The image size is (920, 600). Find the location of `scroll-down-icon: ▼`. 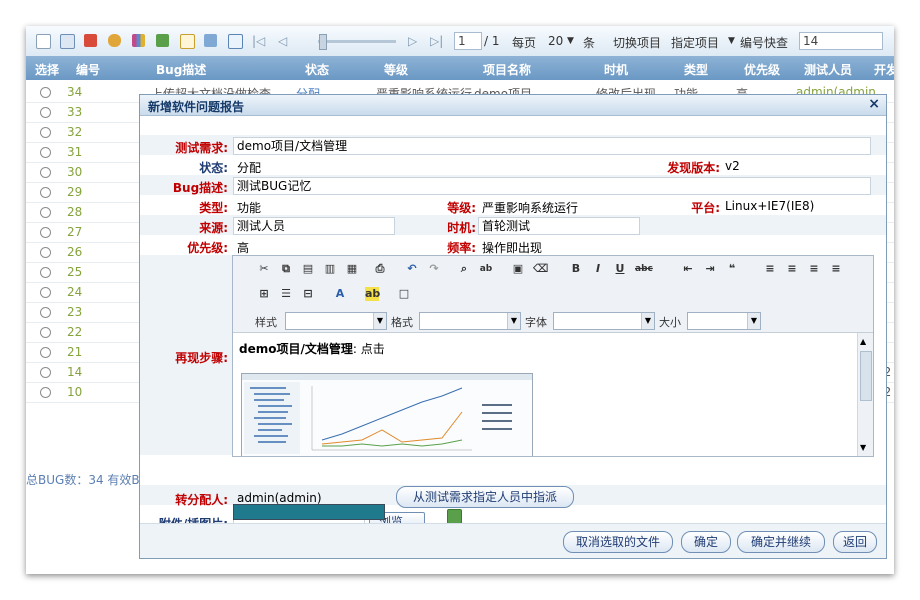

scroll-down-icon: ▼ is located at coordinates (863, 447).